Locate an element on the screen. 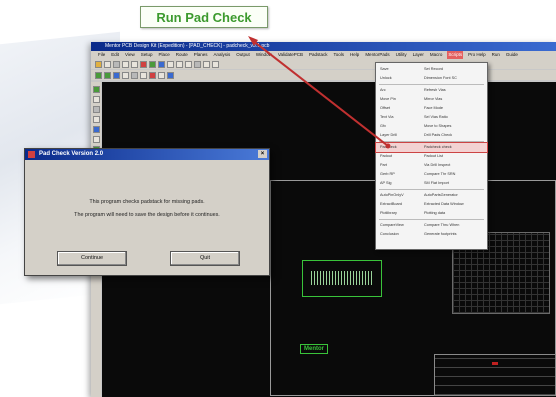  callout-arrow is located at coordinates (319, 92).